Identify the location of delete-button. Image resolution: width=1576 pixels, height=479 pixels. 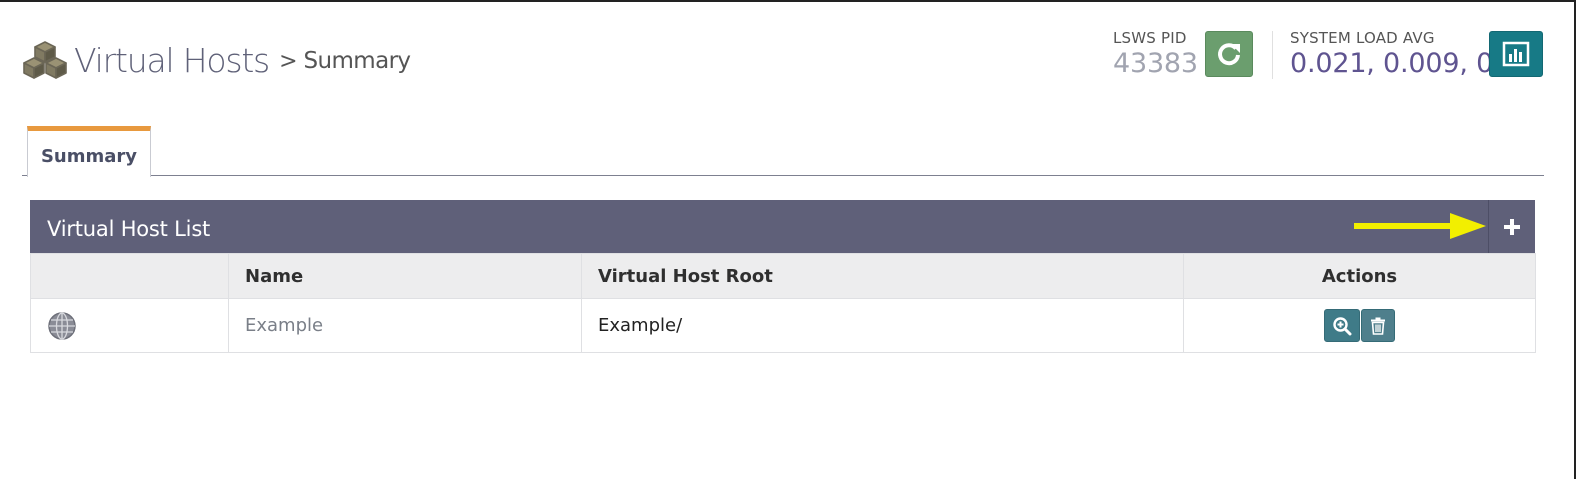
(1378, 325).